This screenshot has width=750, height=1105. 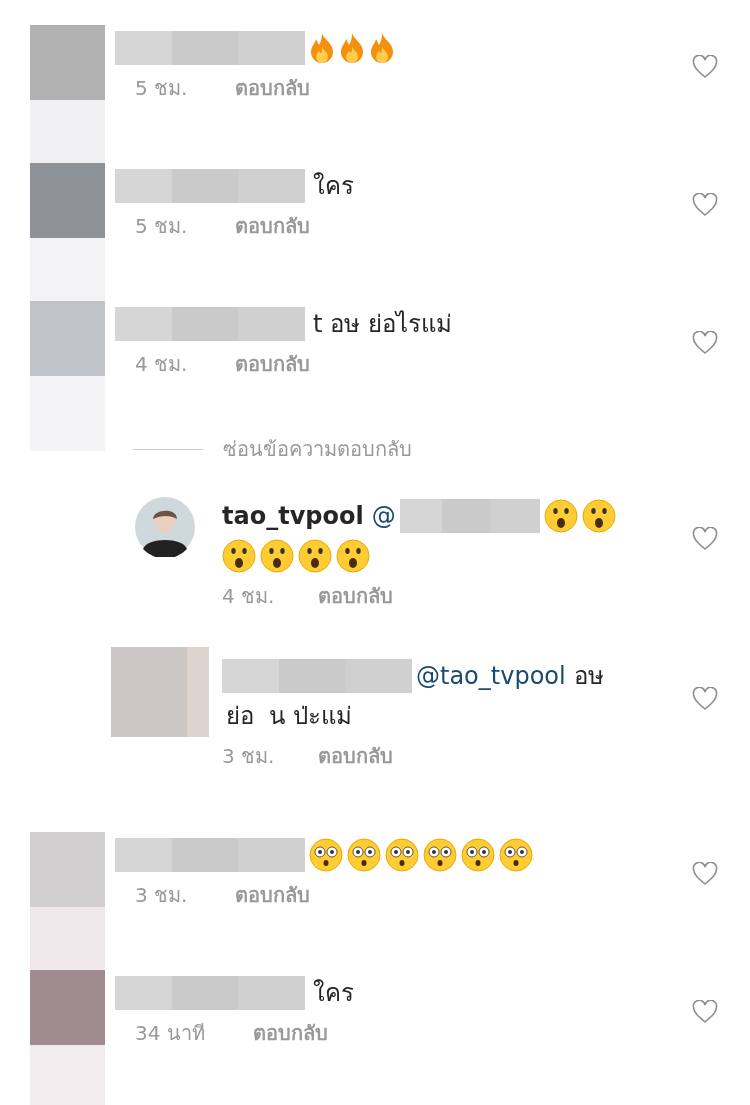 I want to click on comment-text: อษ, so click(x=588, y=676).